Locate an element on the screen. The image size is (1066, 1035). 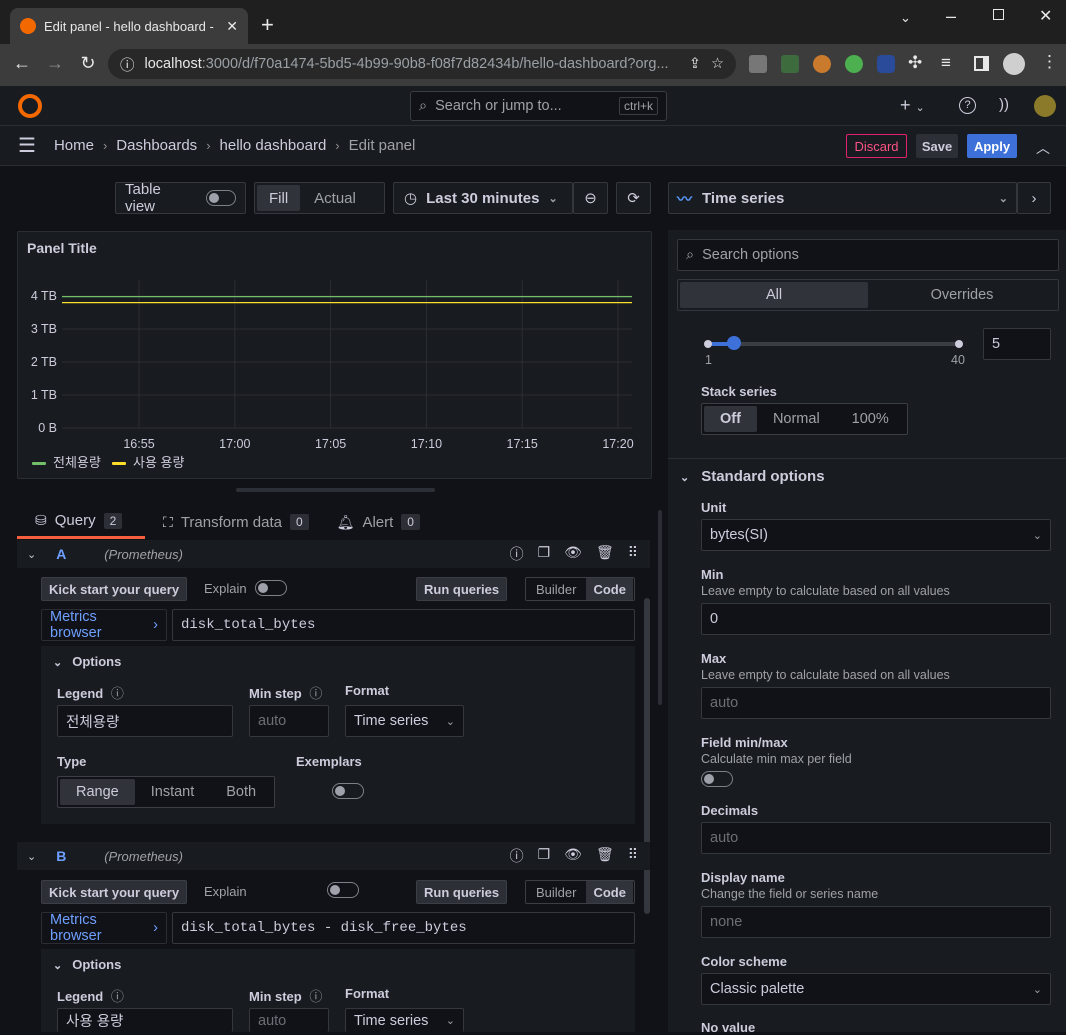
actual-button: Actual is located at coordinates (335, 198).